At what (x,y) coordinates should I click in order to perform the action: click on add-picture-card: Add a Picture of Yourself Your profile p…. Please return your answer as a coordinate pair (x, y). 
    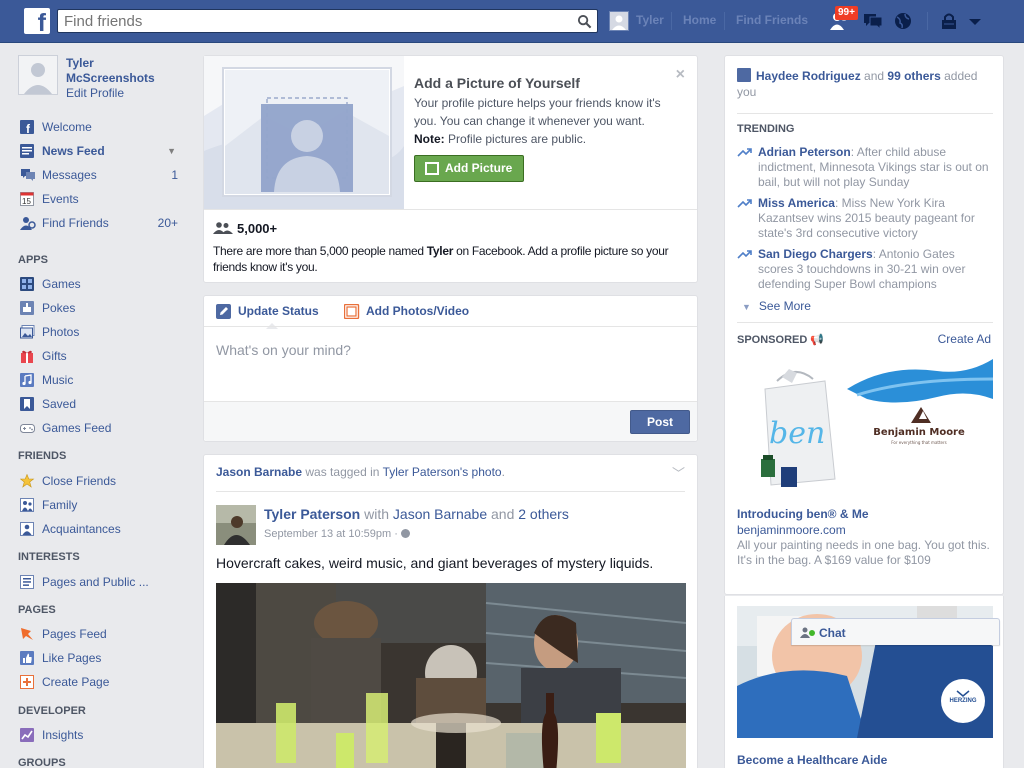
    Looking at the image, I should click on (450, 169).